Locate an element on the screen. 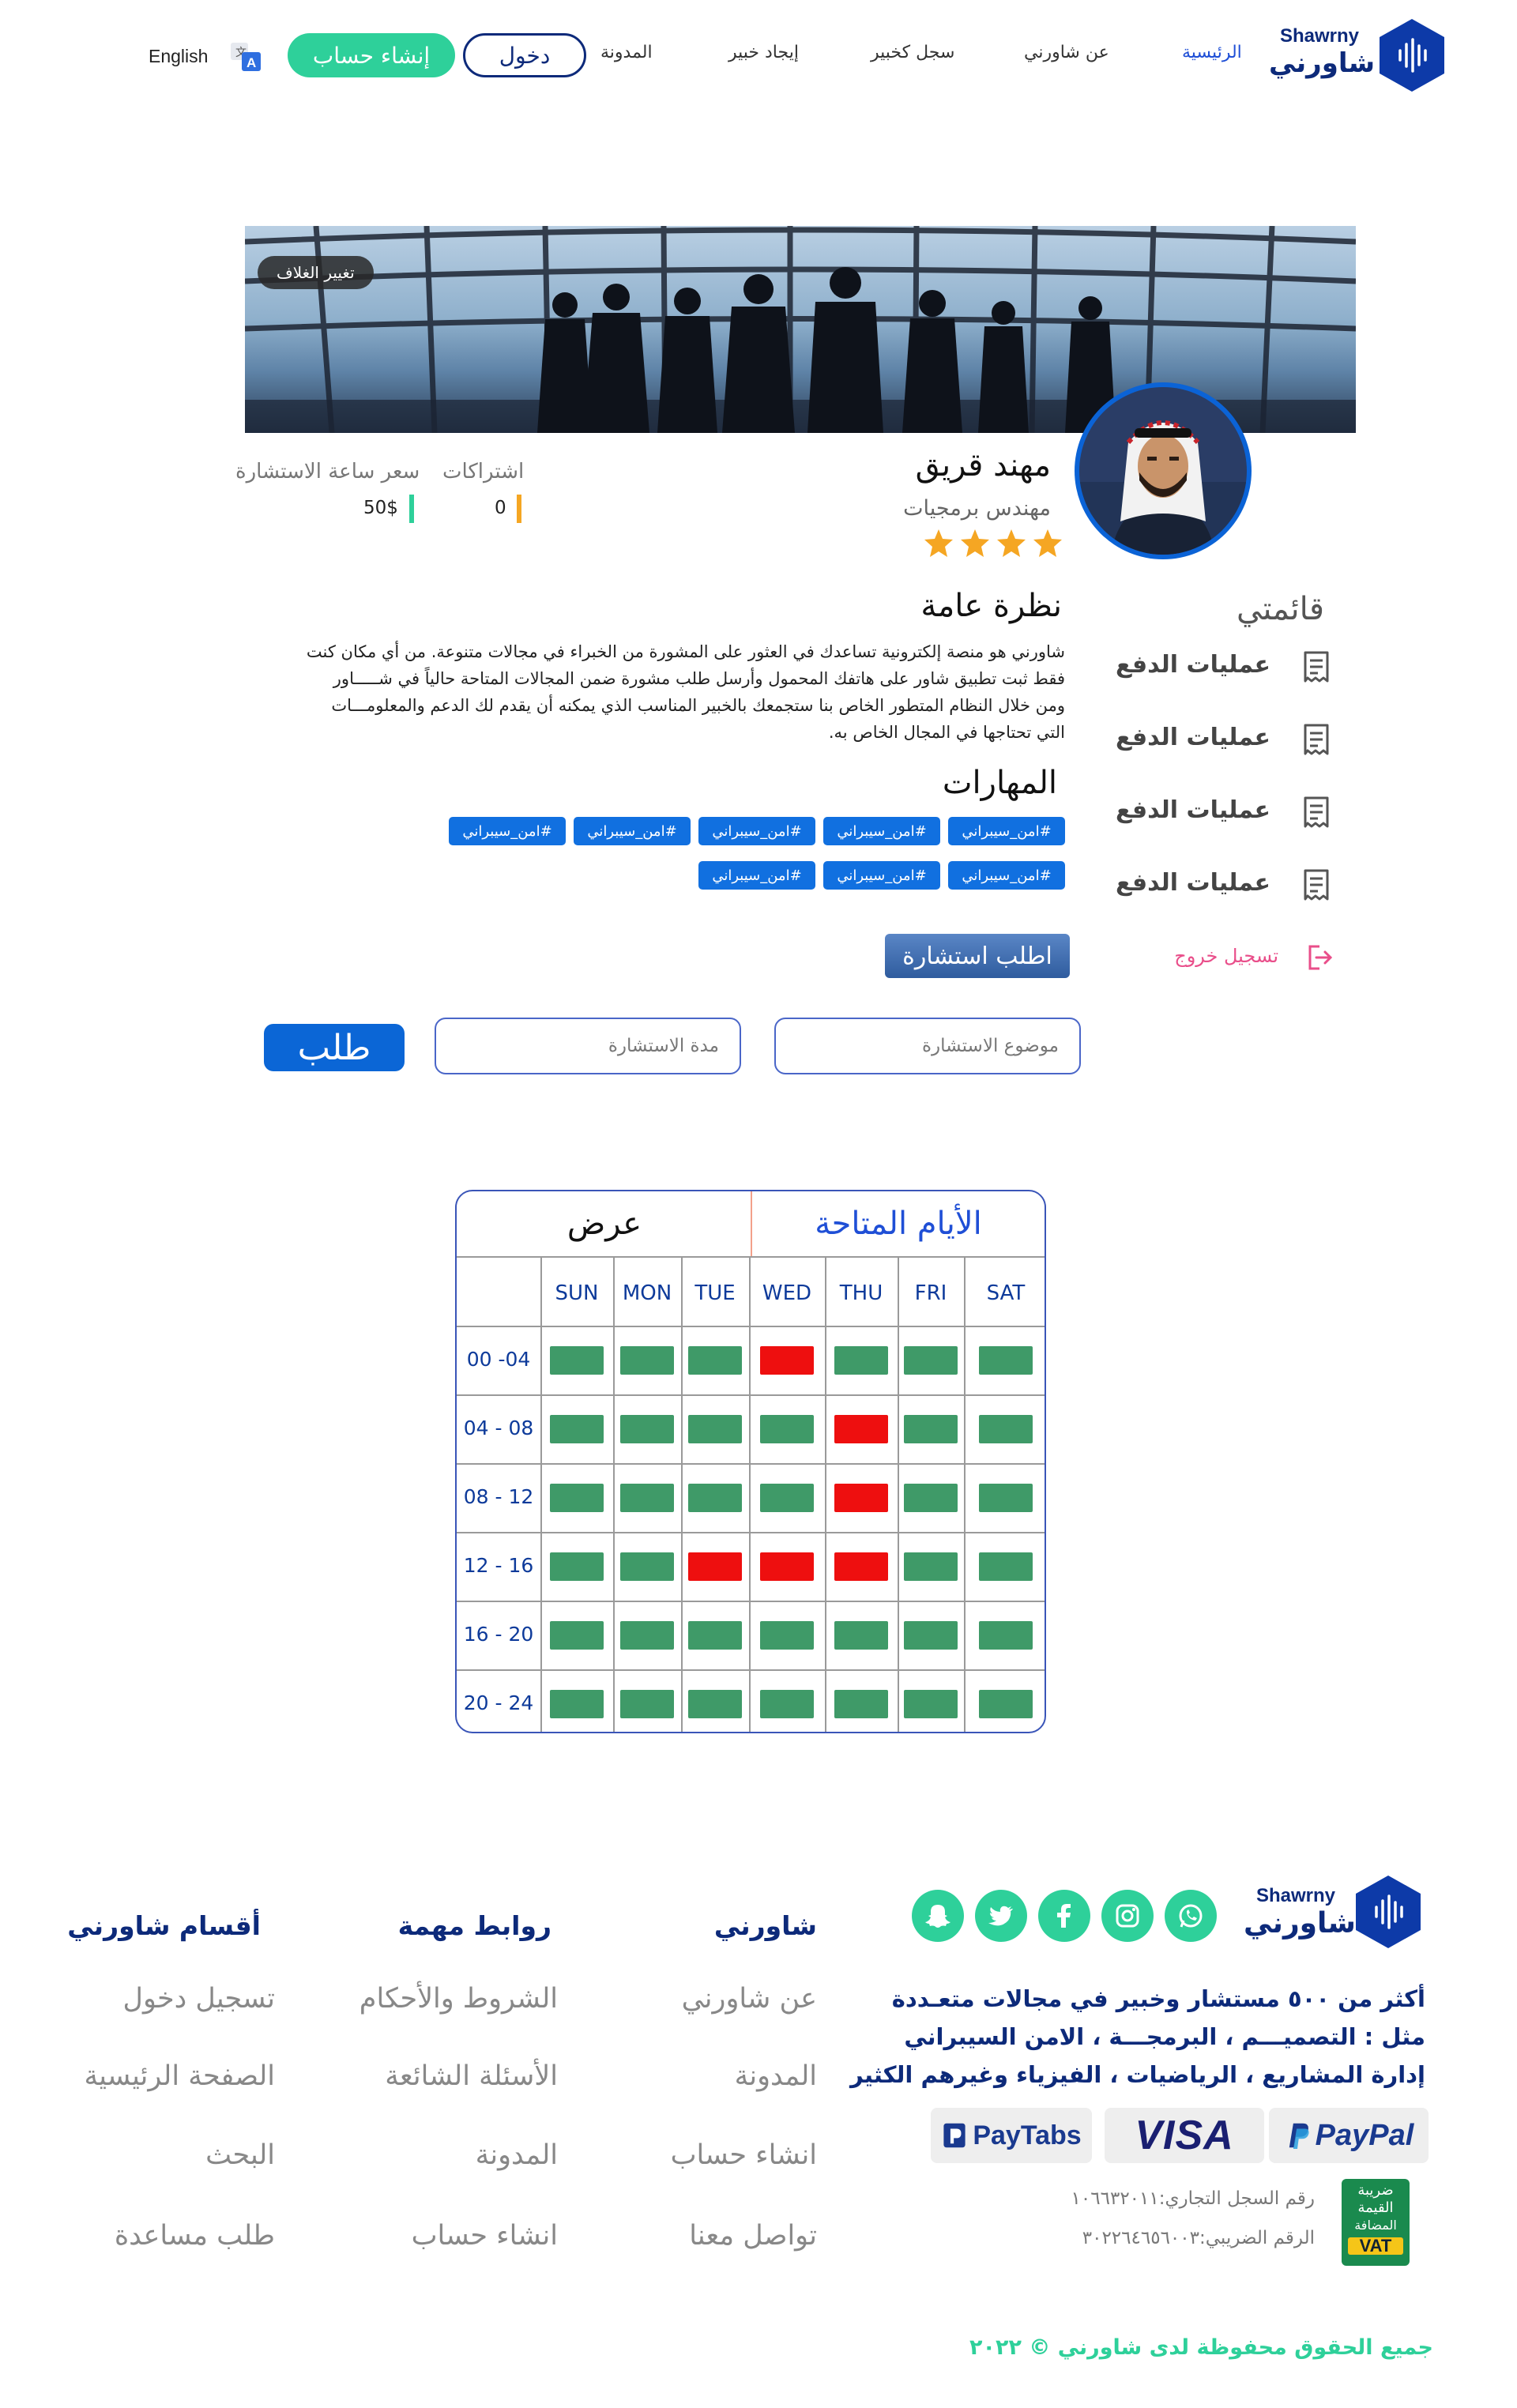  nav-register-expert: سجل كخبير is located at coordinates (913, 52).